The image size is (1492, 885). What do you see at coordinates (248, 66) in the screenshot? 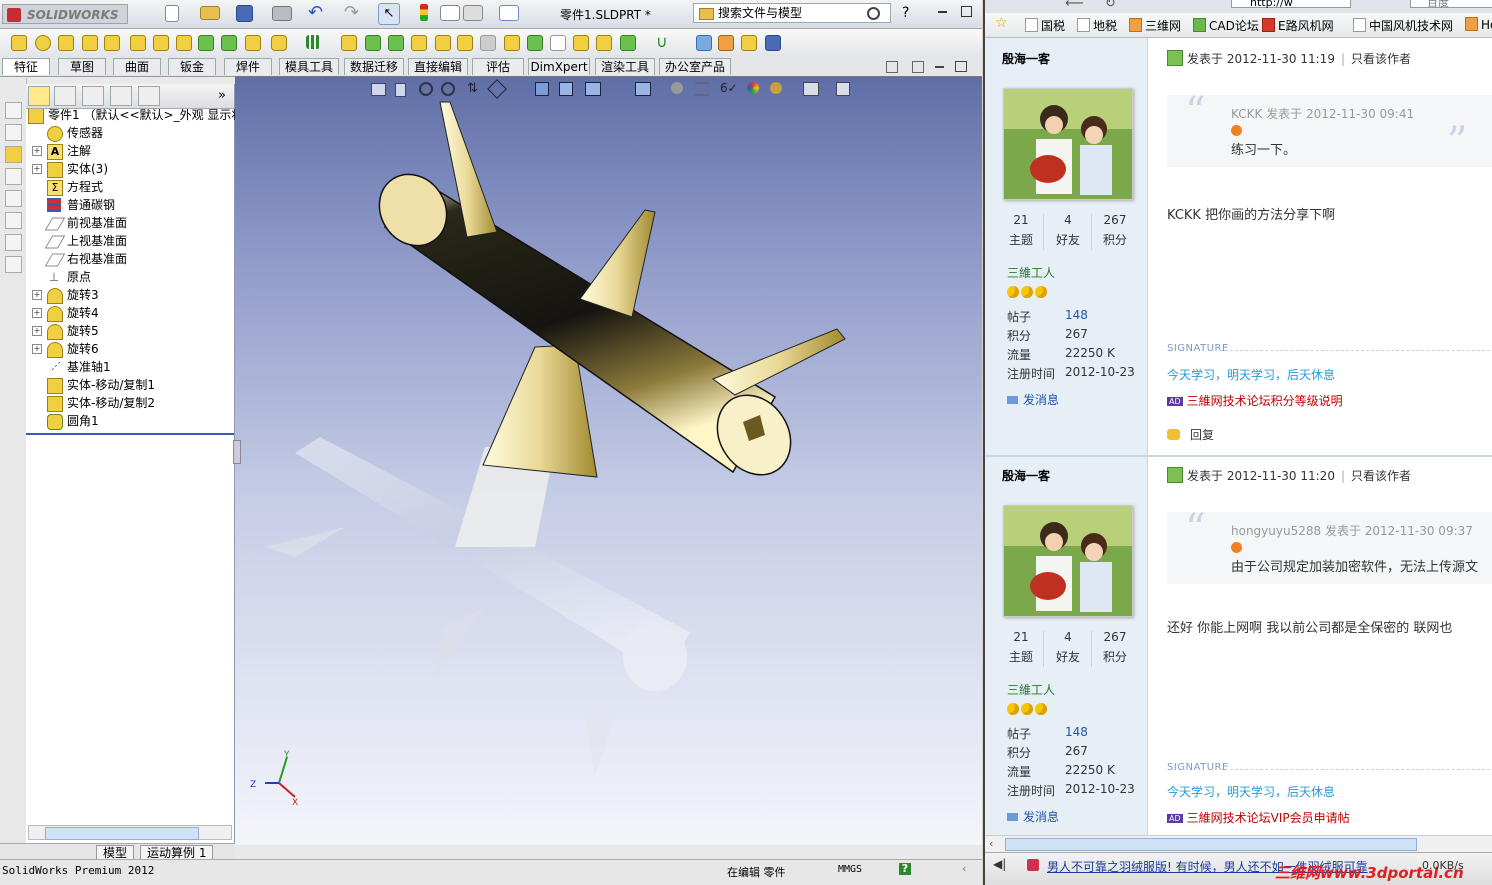
I see `tab-weldments: 焊件` at bounding box center [248, 66].